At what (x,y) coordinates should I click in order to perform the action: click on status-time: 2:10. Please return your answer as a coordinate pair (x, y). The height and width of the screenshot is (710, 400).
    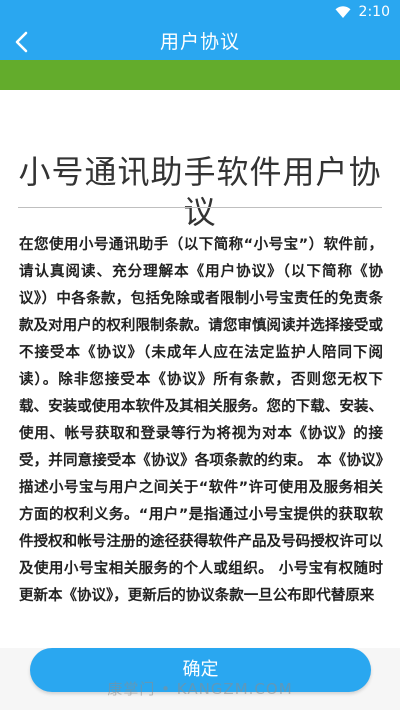
    Looking at the image, I should click on (374, 12).